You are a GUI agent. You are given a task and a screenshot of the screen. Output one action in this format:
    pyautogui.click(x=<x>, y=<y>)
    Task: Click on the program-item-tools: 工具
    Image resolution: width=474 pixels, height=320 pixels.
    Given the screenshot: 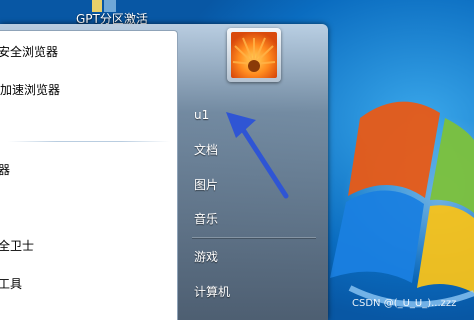 What is the action you would take?
    pyautogui.click(x=88, y=284)
    